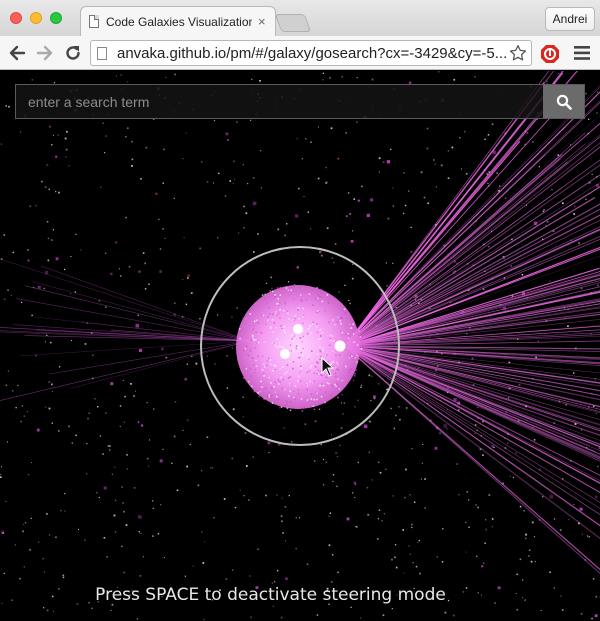  Describe the element at coordinates (518, 53) in the screenshot. I see `star-icon` at that location.